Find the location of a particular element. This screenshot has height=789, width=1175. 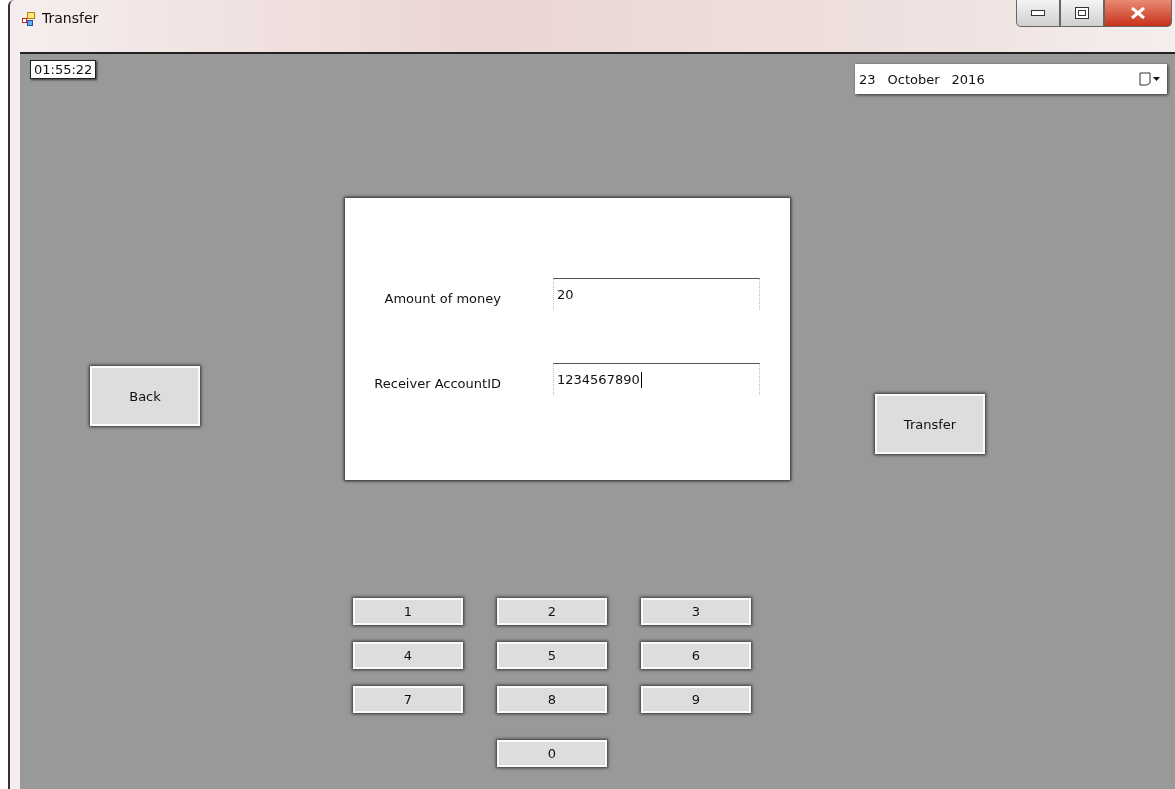

keypad-key: 2 is located at coordinates (552, 611).